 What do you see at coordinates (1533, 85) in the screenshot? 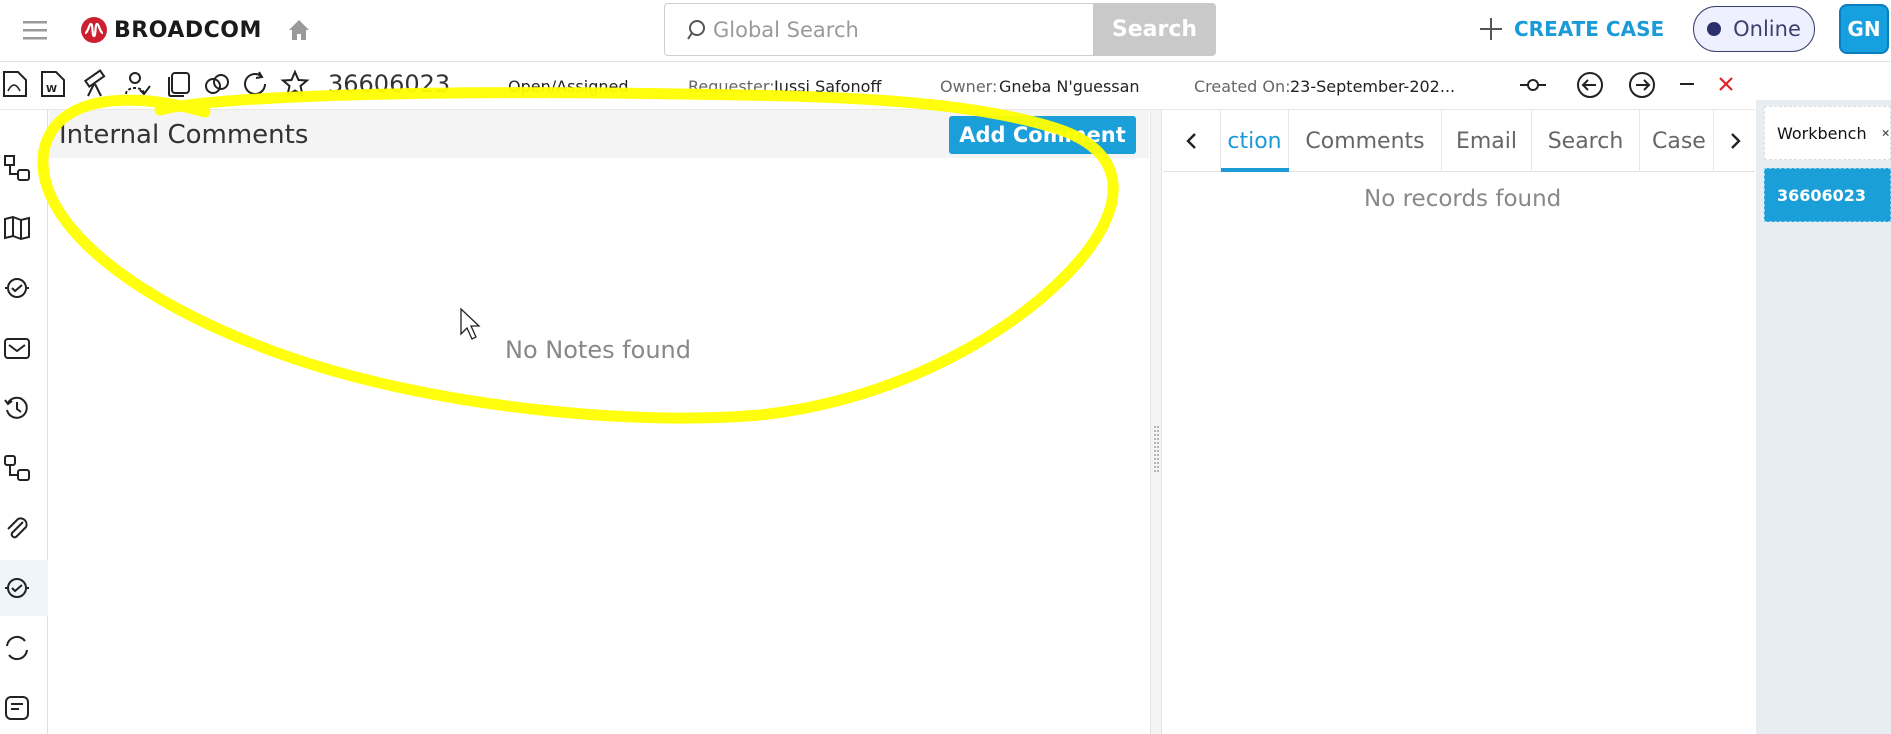
I see `commit-icon` at bounding box center [1533, 85].